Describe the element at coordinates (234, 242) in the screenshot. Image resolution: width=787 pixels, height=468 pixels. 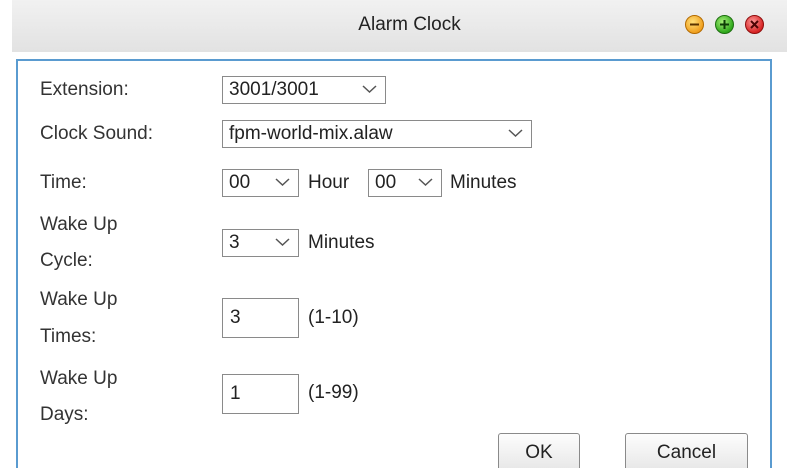
I see `wake-up-cycle-select-value: 3` at that location.